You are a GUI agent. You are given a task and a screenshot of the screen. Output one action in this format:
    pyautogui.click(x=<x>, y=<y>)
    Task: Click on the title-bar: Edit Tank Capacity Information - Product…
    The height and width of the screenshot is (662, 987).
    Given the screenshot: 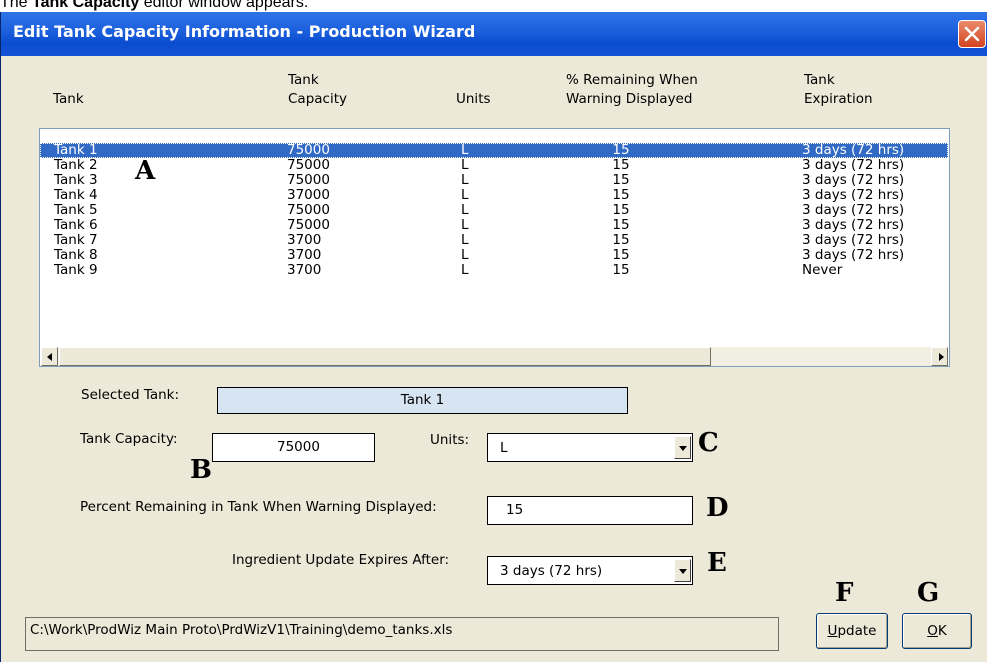 What is the action you would take?
    pyautogui.click(x=494, y=34)
    